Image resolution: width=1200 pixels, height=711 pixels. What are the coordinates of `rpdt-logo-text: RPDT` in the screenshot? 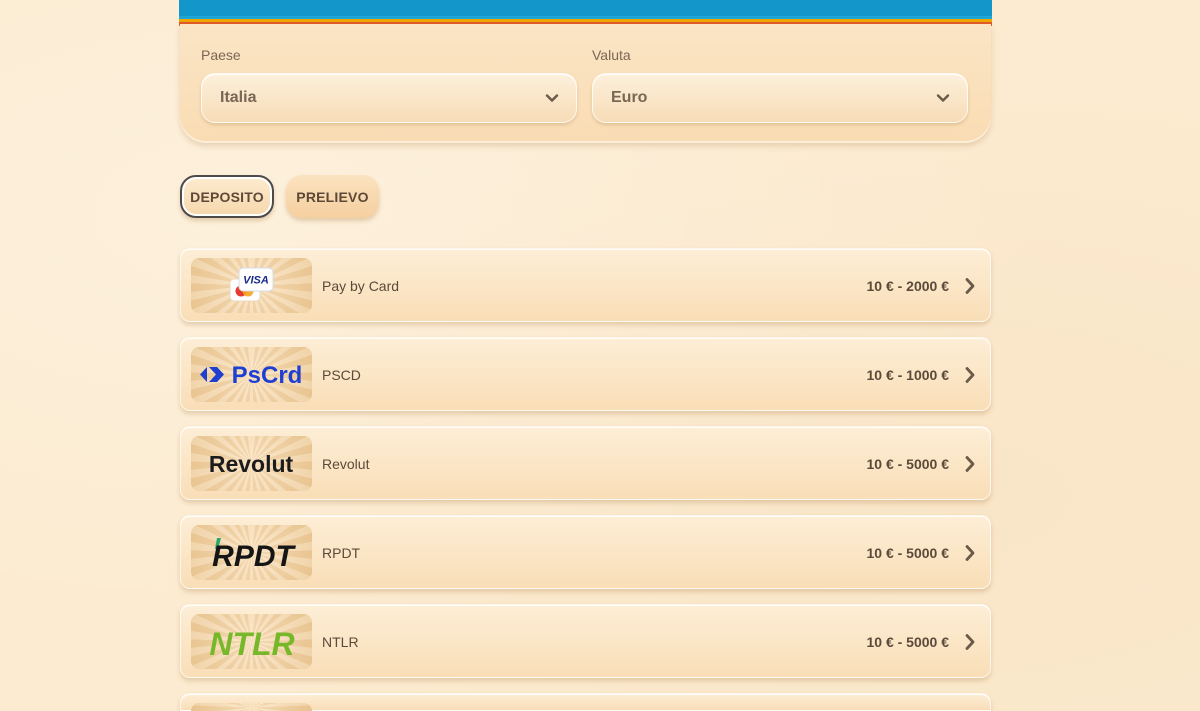 It's located at (254, 556).